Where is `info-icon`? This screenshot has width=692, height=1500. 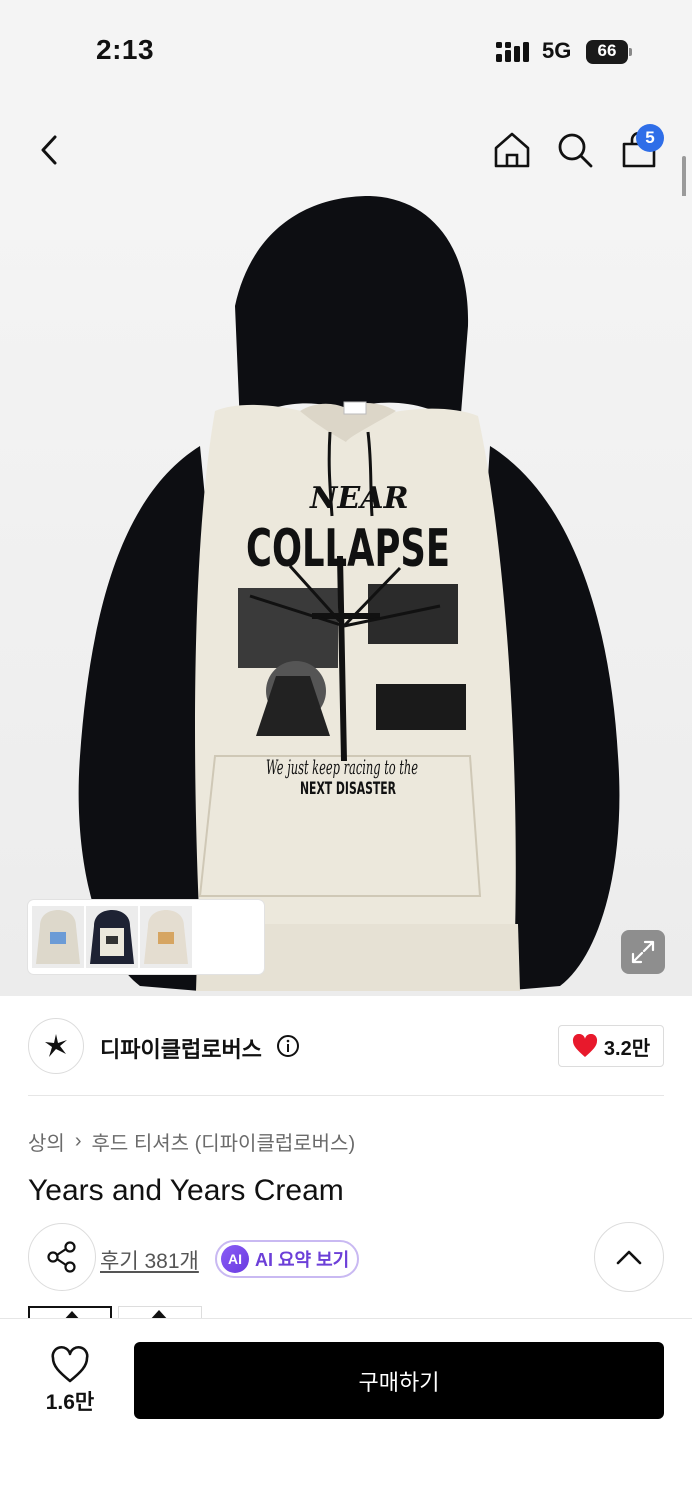
info-icon is located at coordinates (288, 1046).